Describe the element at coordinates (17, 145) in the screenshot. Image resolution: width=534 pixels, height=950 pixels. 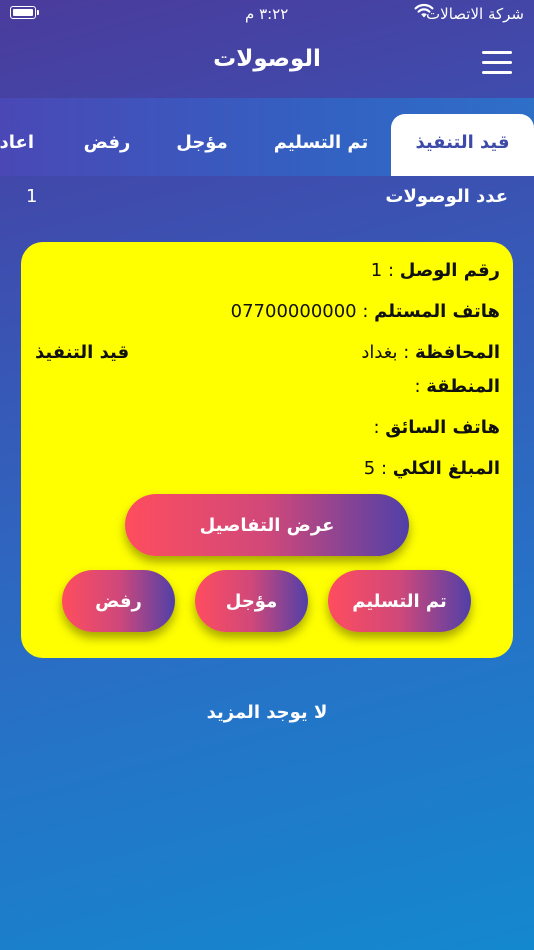
I see `tab-returned: اعادة` at that location.